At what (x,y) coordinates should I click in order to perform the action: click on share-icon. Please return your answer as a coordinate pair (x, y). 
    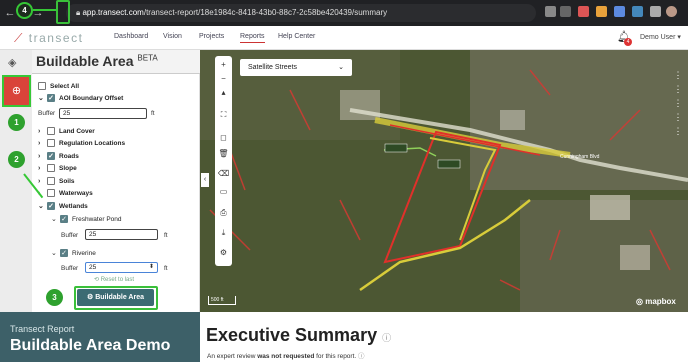
    Looking at the image, I should click on (550, 11).